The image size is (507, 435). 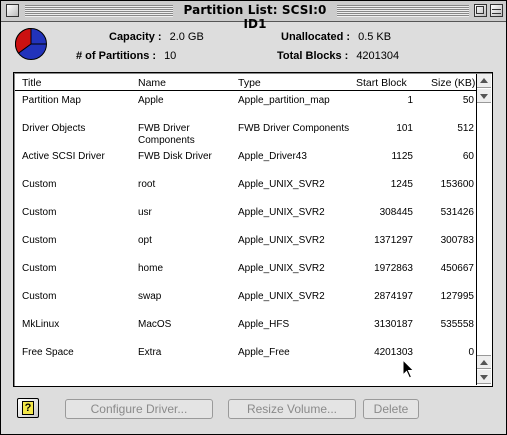 What do you see at coordinates (272, 156) in the screenshot?
I see `cell-type: Apple_Driver43` at bounding box center [272, 156].